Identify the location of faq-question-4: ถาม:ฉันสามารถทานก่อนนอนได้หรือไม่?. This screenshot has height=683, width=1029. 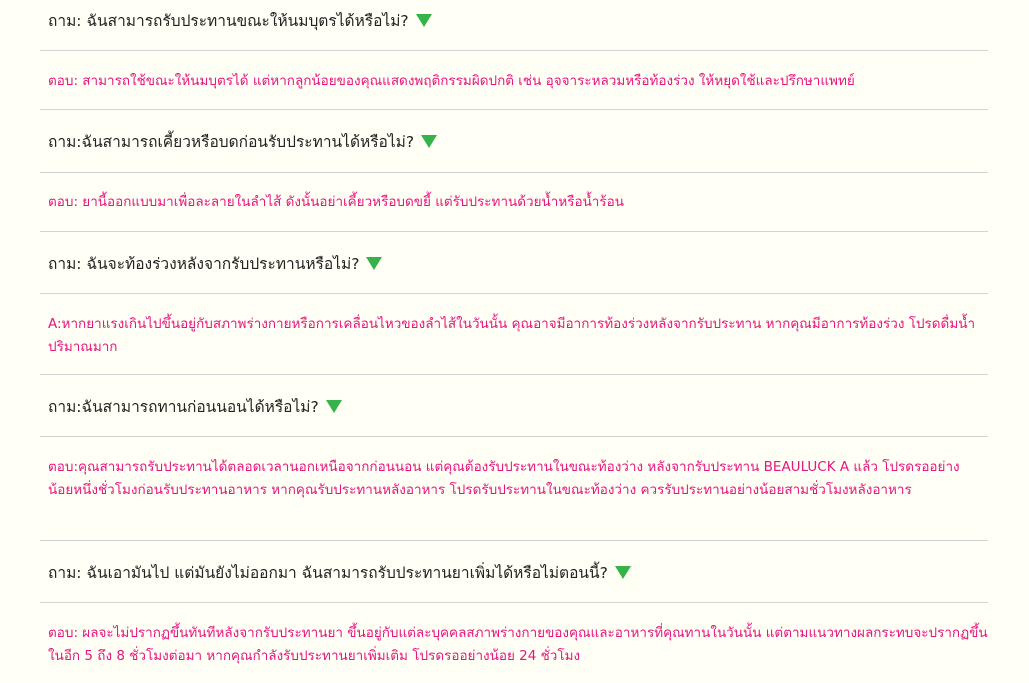
(518, 407).